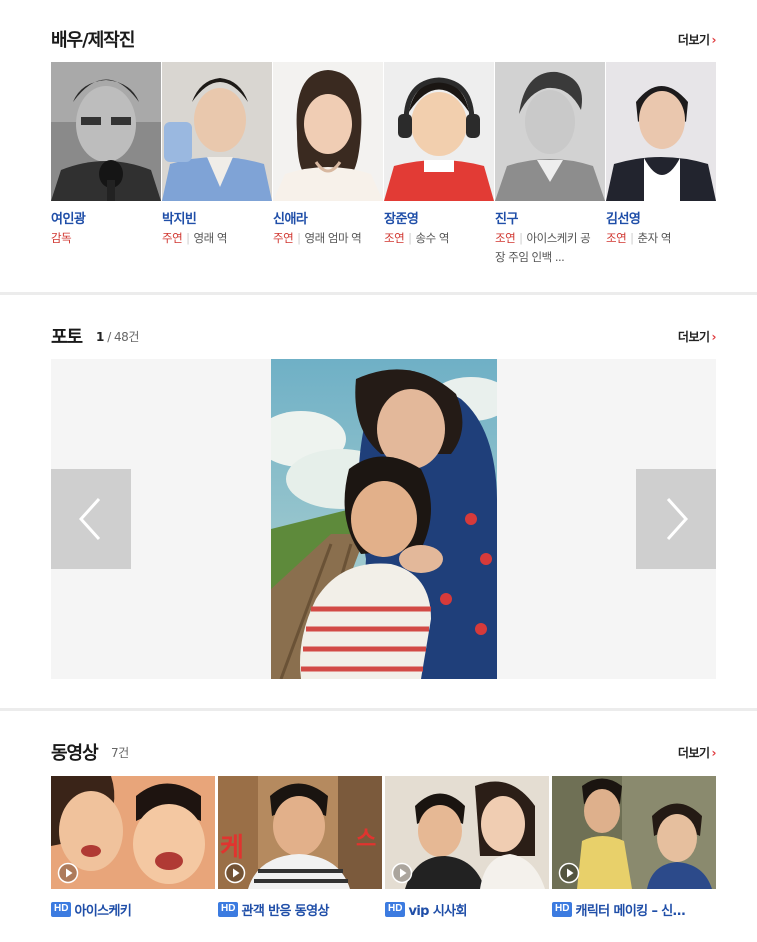 The height and width of the screenshot is (942, 757). I want to click on photo-total: / 48건, so click(123, 337).